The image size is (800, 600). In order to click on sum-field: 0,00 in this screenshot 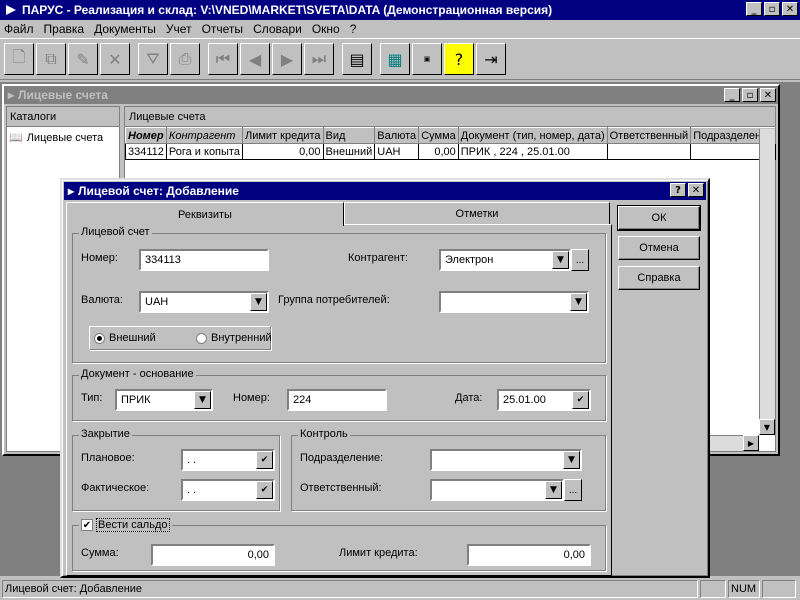, I will do `click(213, 555)`.